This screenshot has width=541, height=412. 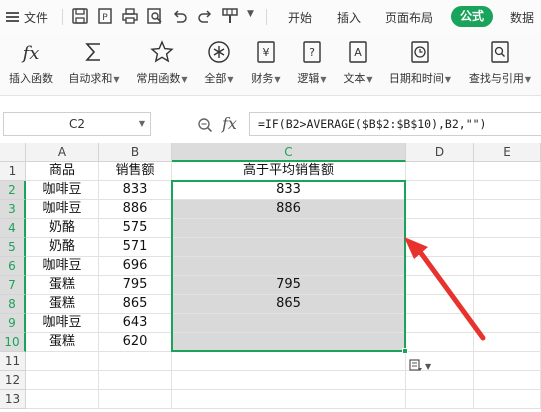 What do you see at coordinates (289, 209) in the screenshot?
I see `cell-c3: 886` at bounding box center [289, 209].